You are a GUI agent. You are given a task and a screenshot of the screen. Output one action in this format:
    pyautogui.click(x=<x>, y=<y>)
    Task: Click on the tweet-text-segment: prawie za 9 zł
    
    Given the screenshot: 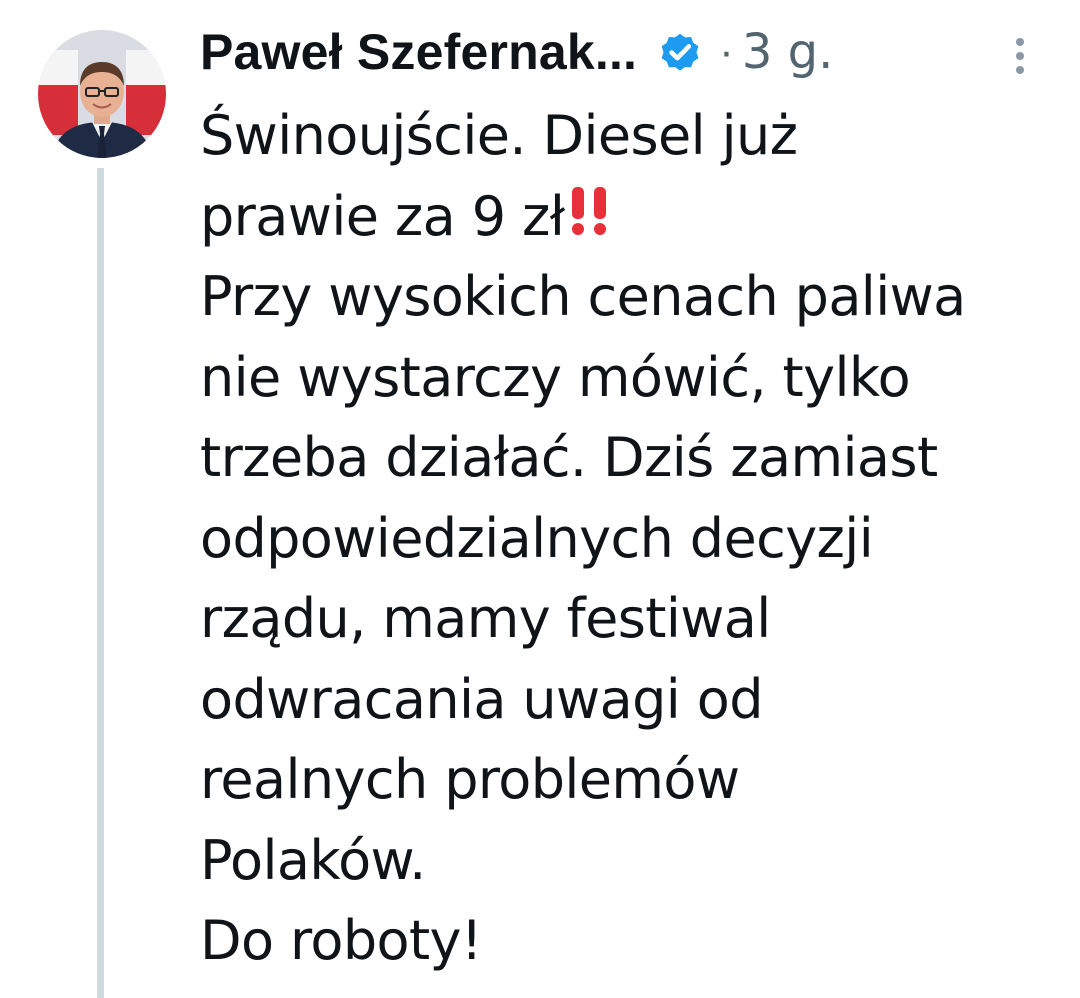 What is the action you would take?
    pyautogui.click(x=382, y=216)
    